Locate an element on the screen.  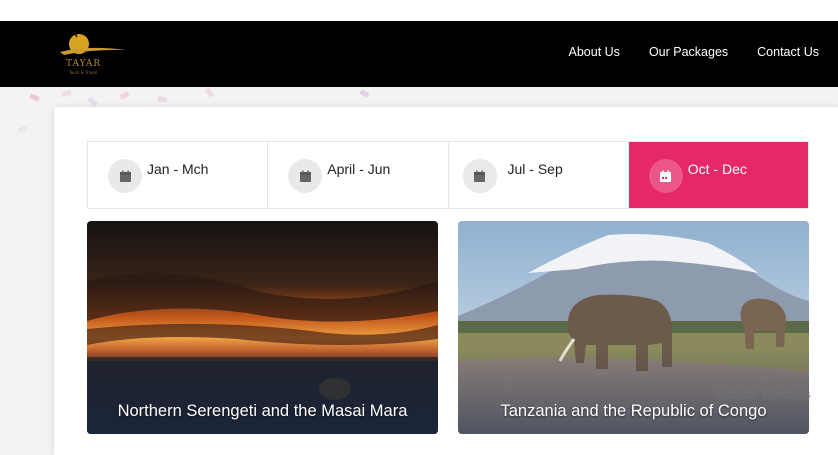
tab-label: April - Jun is located at coordinates (359, 169).